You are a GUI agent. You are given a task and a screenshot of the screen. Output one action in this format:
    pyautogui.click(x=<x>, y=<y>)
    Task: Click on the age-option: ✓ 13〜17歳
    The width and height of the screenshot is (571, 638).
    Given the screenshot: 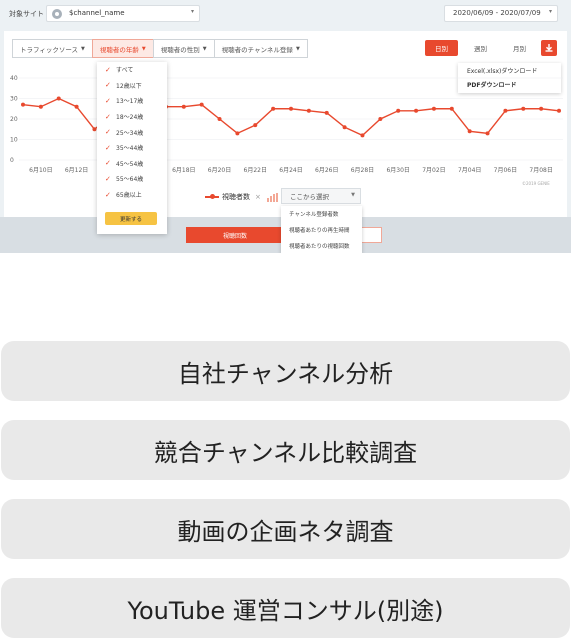 What is the action you would take?
    pyautogui.click(x=132, y=101)
    